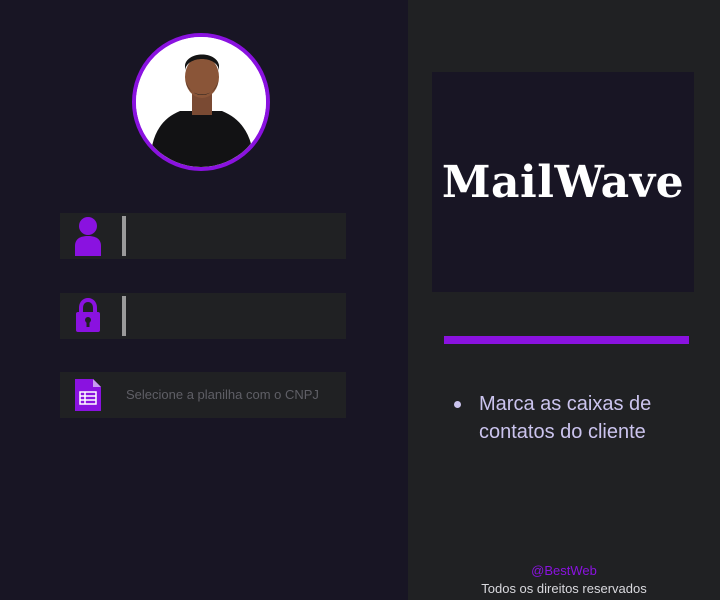  What do you see at coordinates (124, 236) in the screenshot?
I see `username-caret` at bounding box center [124, 236].